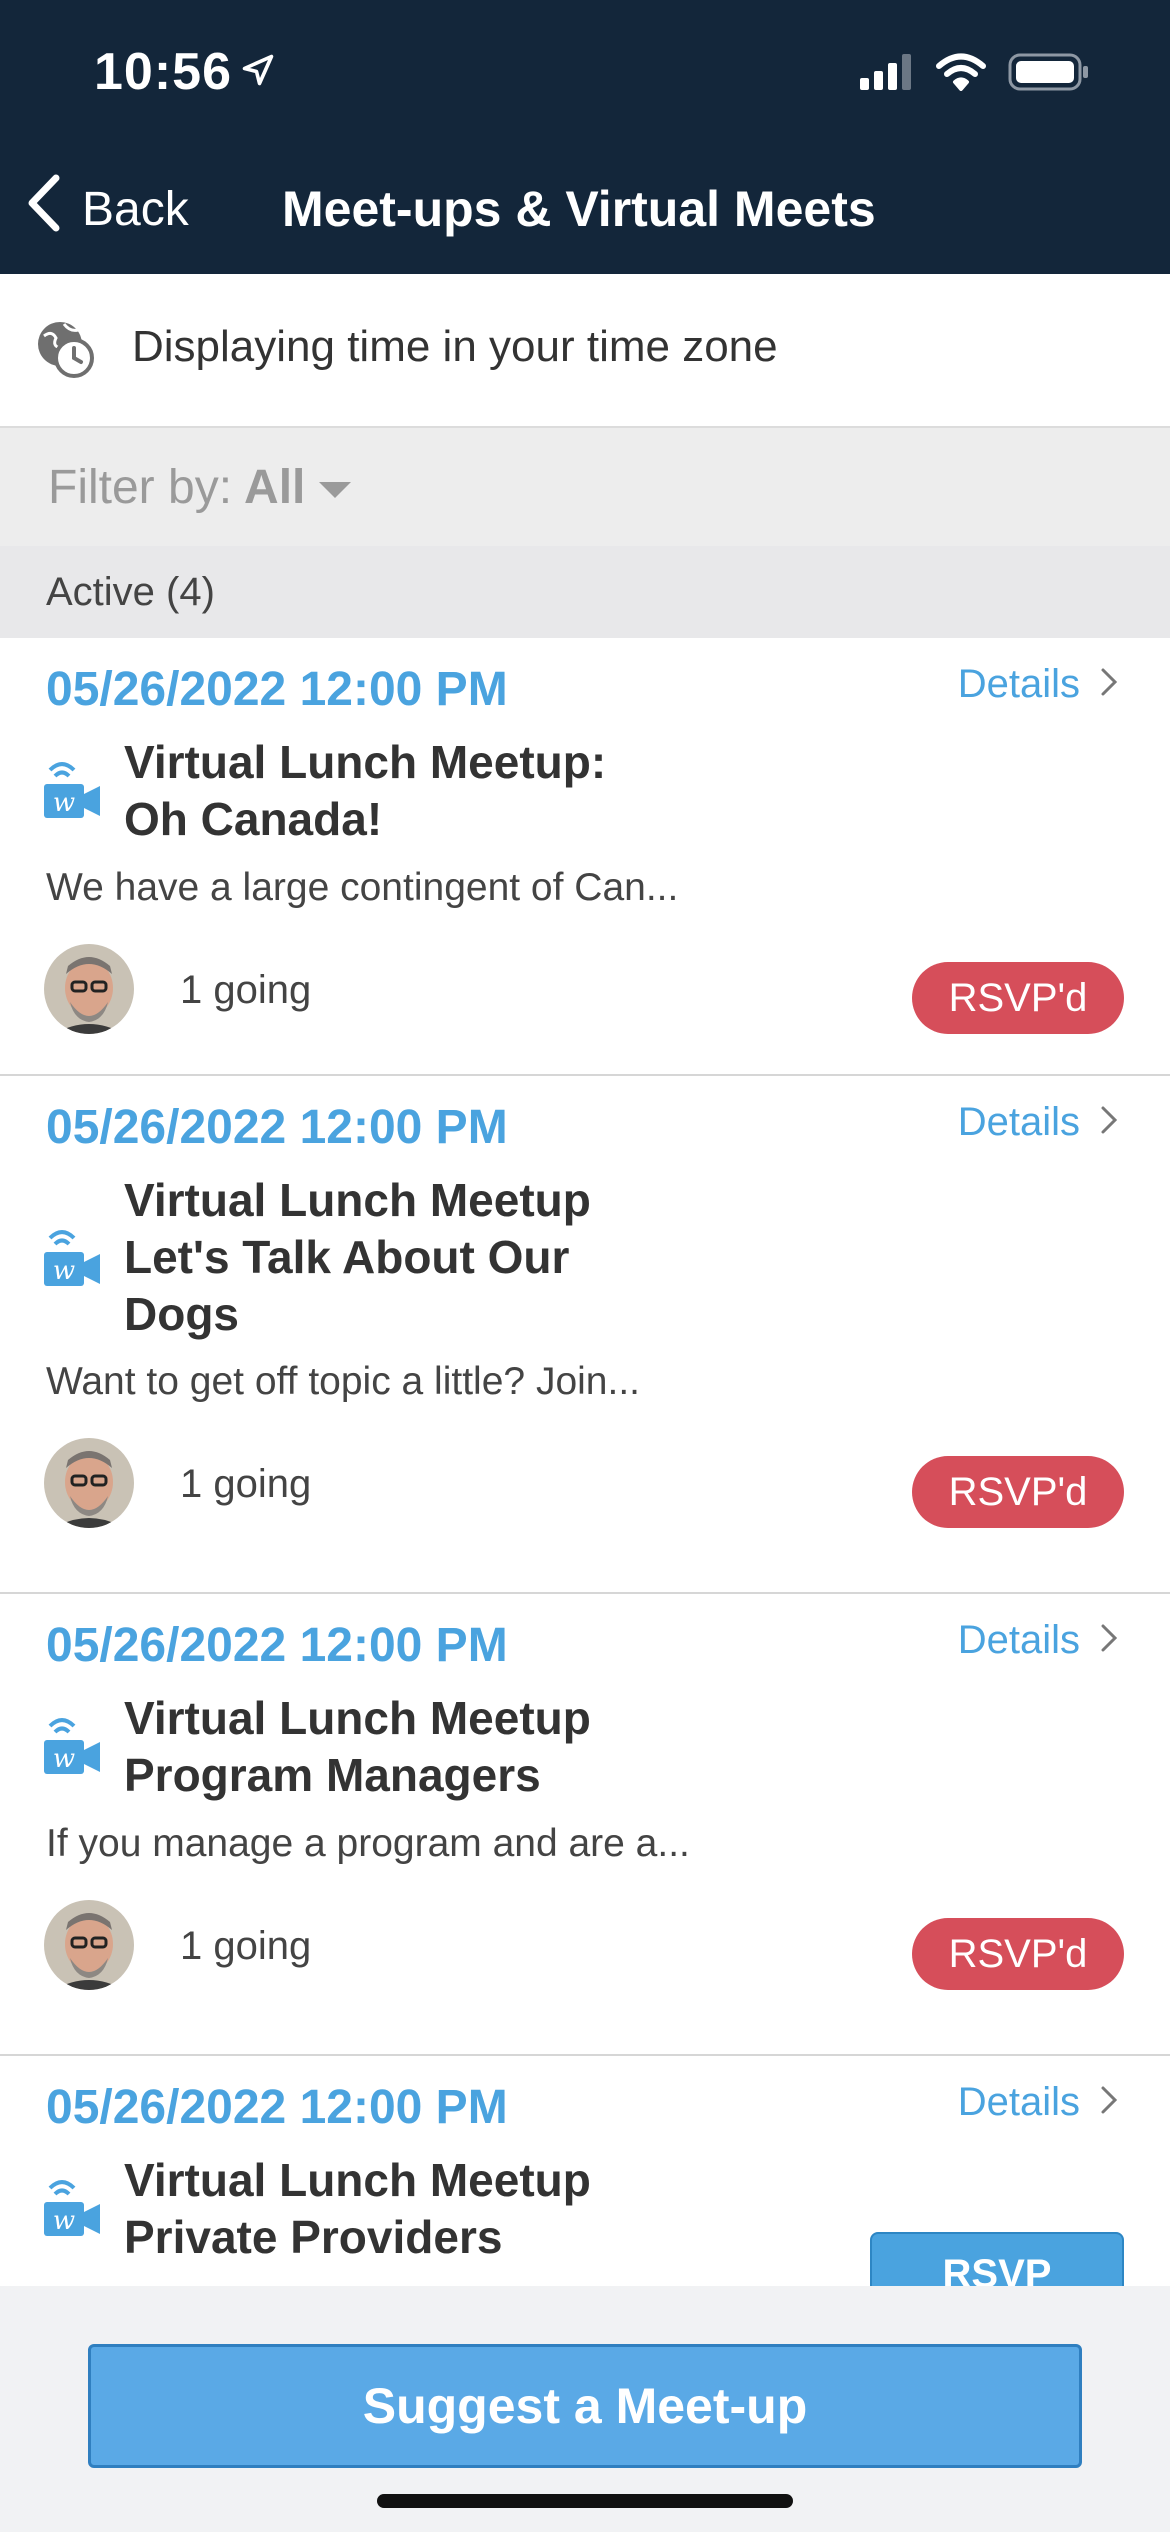 This screenshot has width=1170, height=2532. I want to click on filter-value: All, so click(275, 487).